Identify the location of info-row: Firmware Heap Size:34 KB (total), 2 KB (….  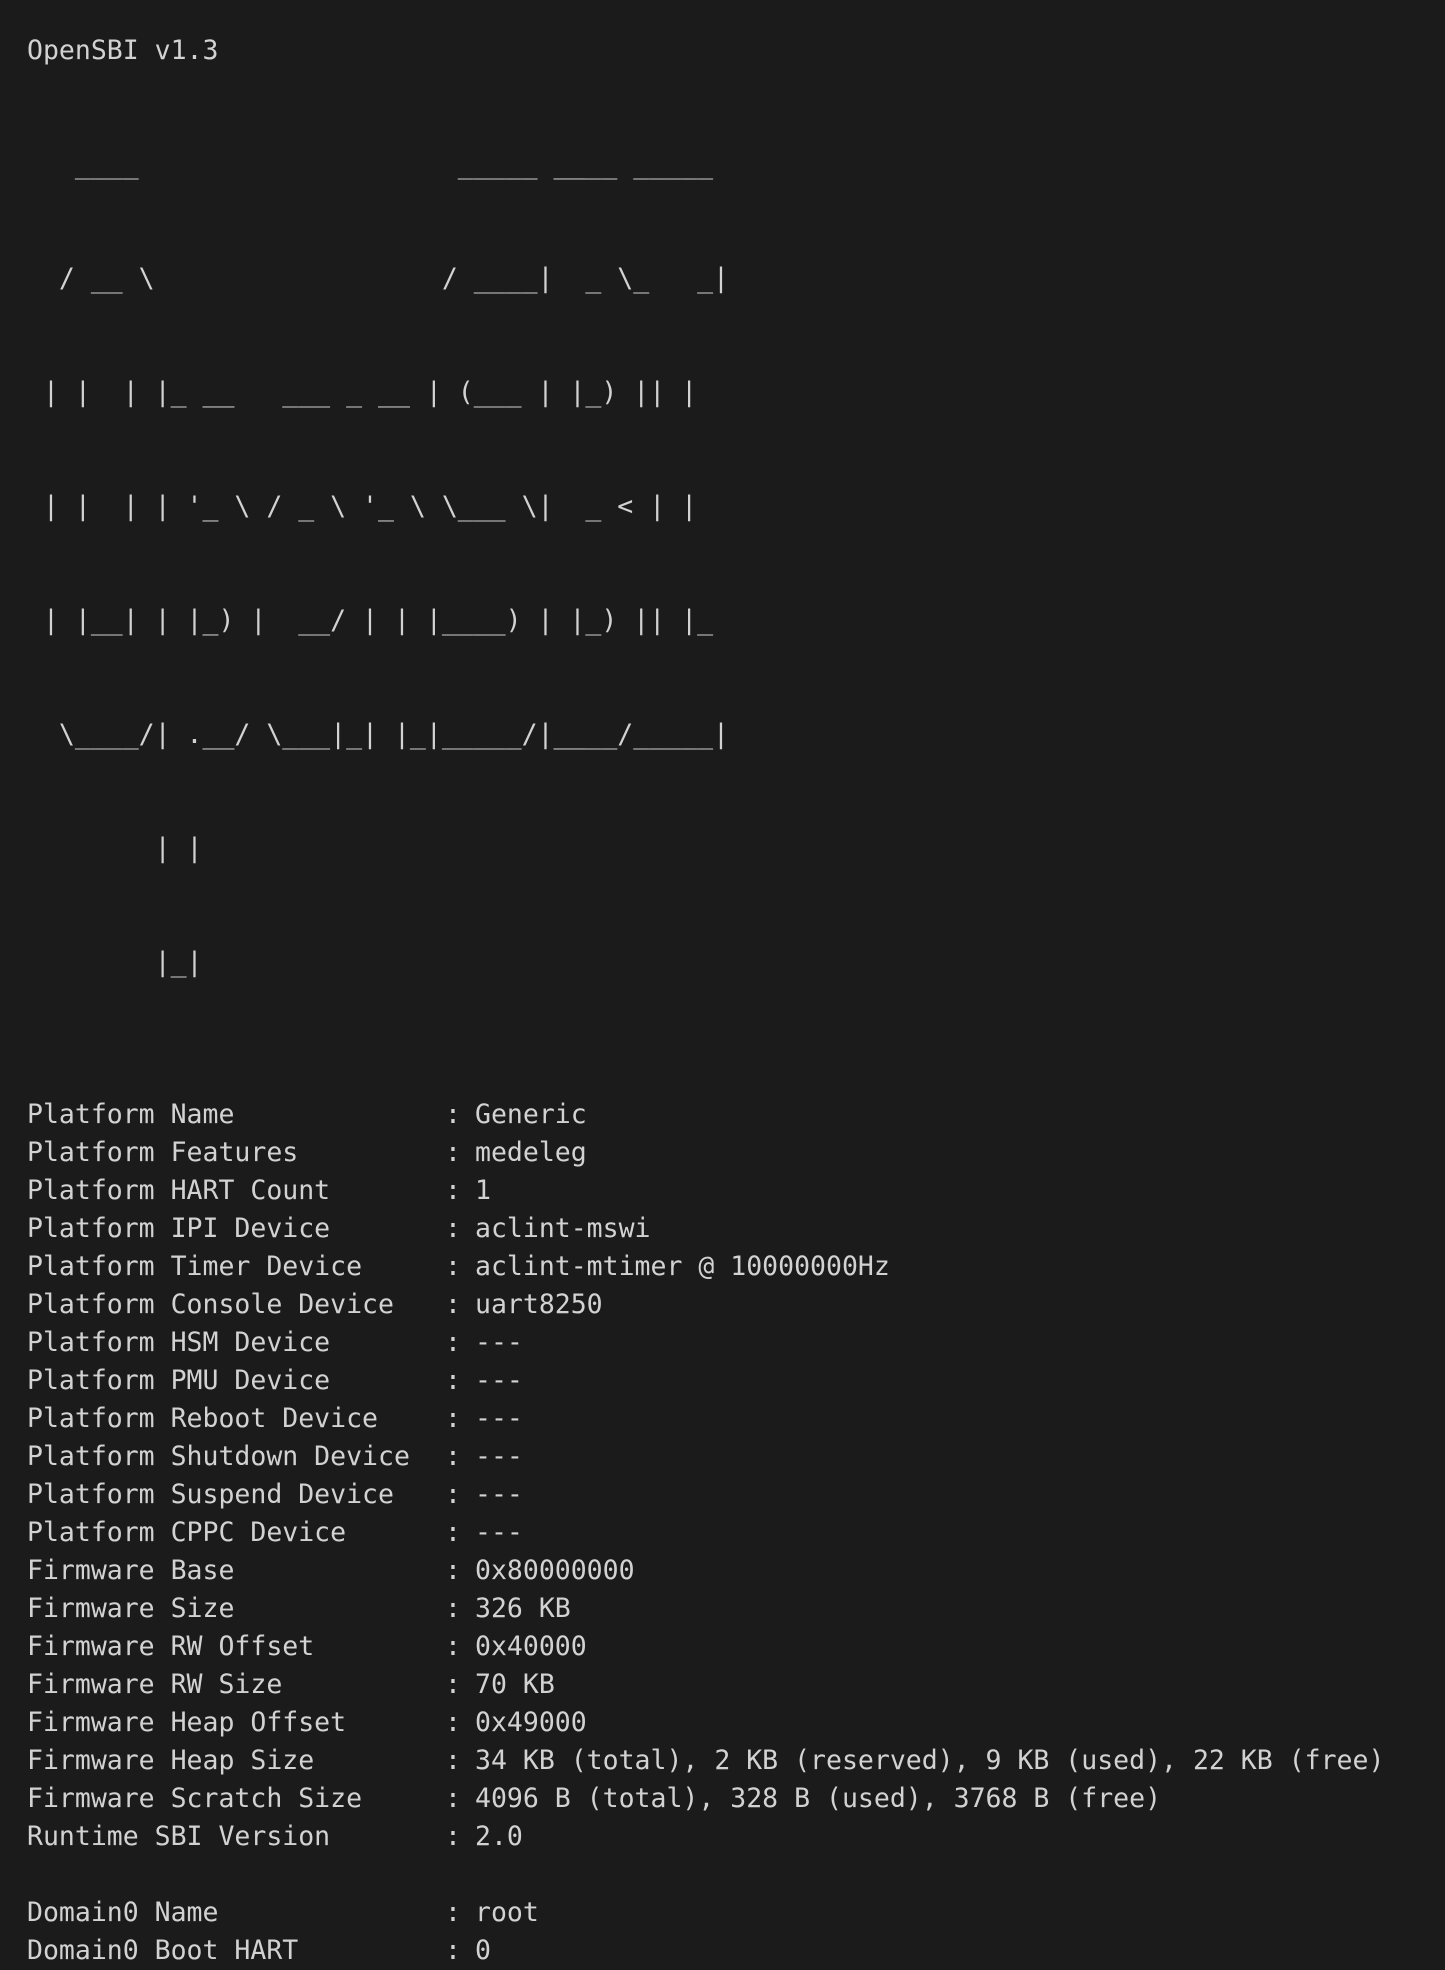
(736, 1761).